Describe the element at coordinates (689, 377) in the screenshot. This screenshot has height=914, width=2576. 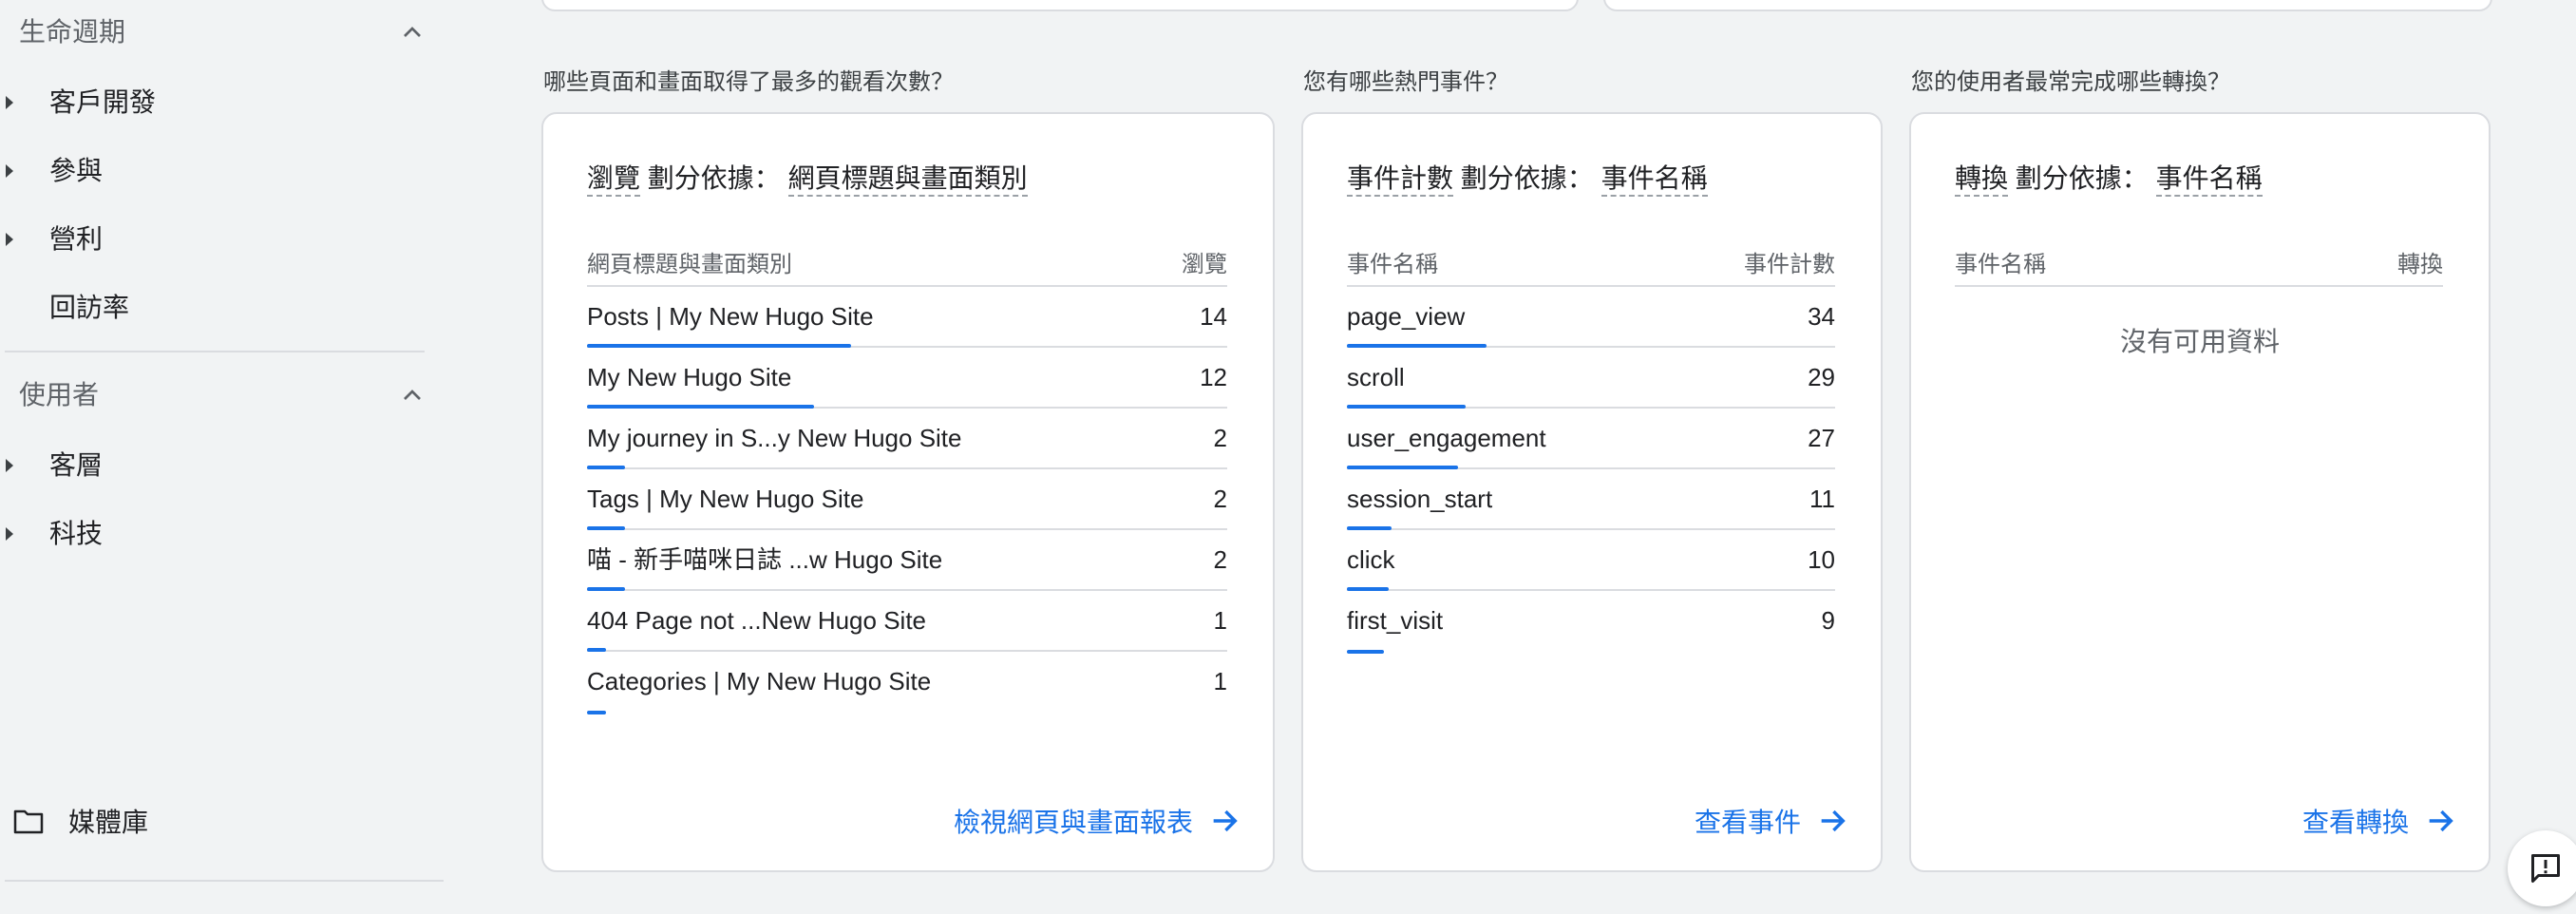
I see `row-label: My New Hugo Site` at that location.